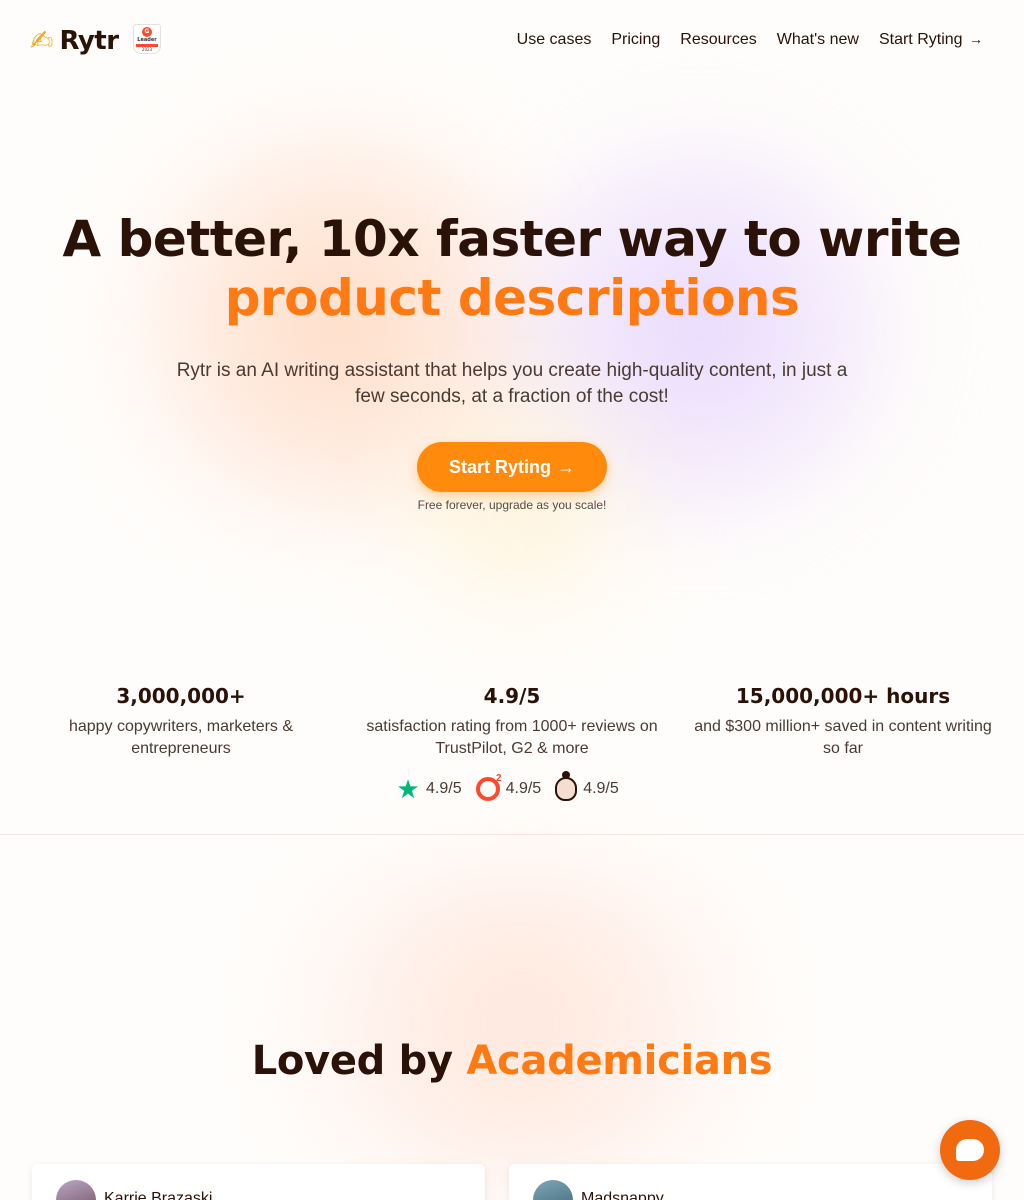  I want to click on section-divider, so click(512, 834).